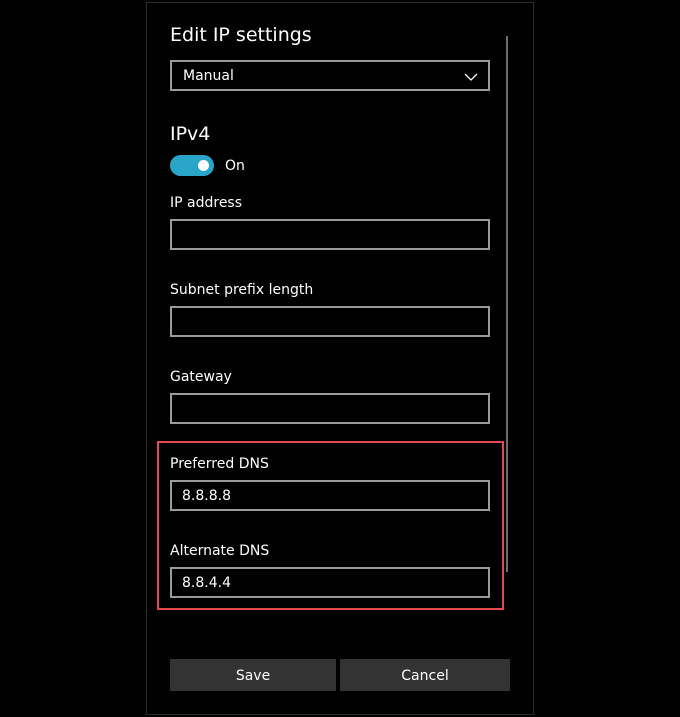 This screenshot has height=717, width=680. What do you see at coordinates (201, 377) in the screenshot?
I see `gateway-label: Gateway` at bounding box center [201, 377].